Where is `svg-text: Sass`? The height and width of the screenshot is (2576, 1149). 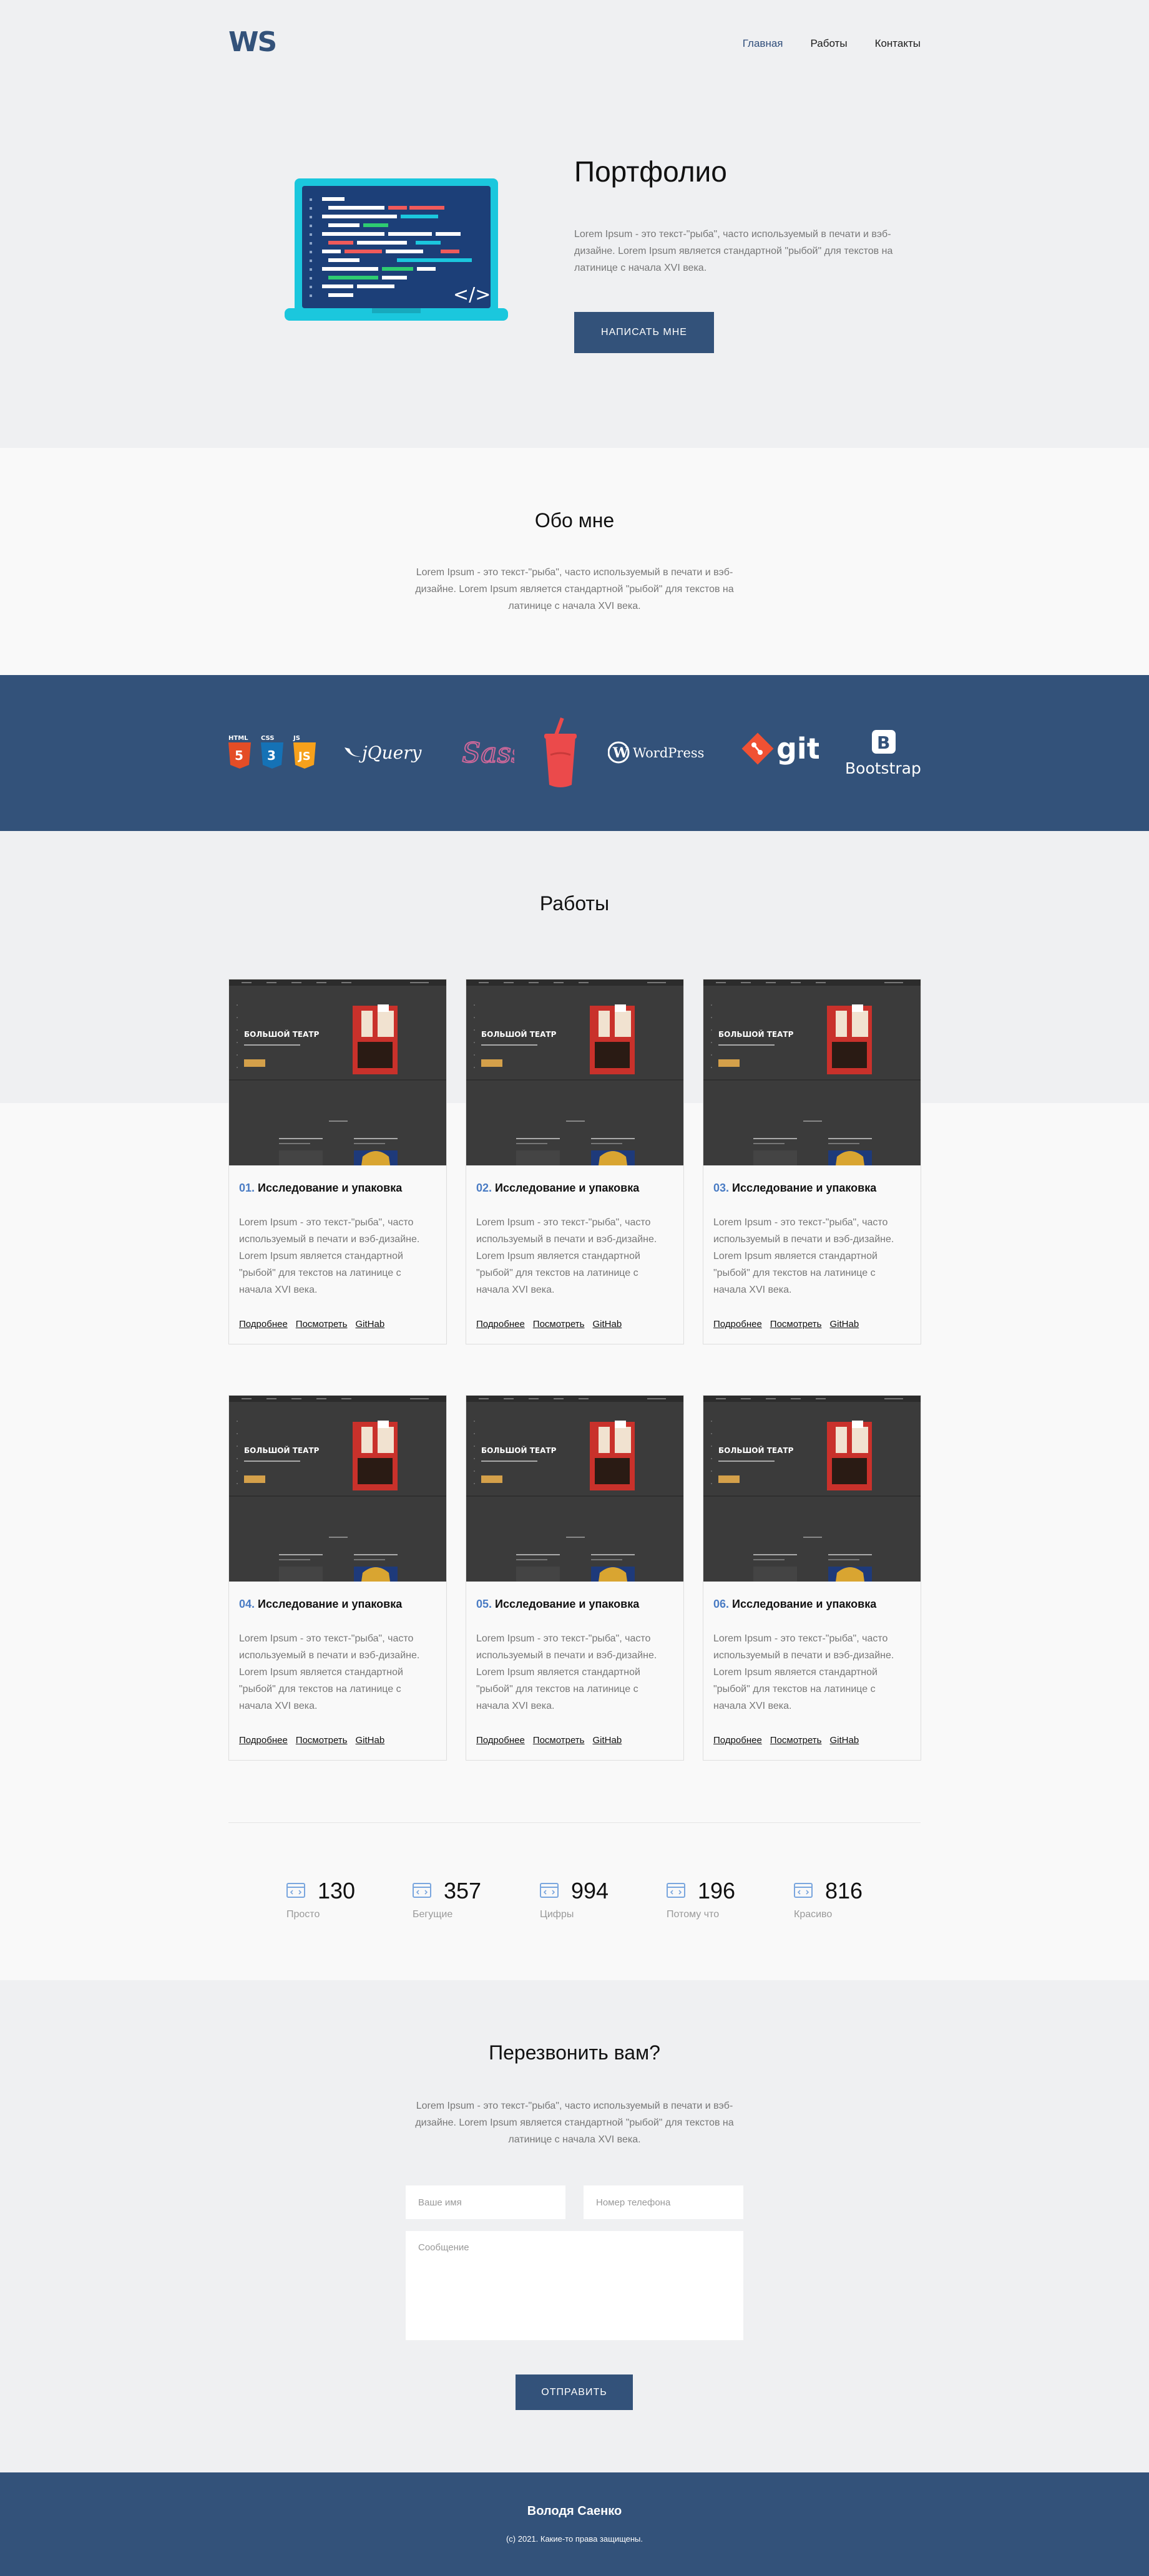 svg-text: Sass is located at coordinates (488, 753).